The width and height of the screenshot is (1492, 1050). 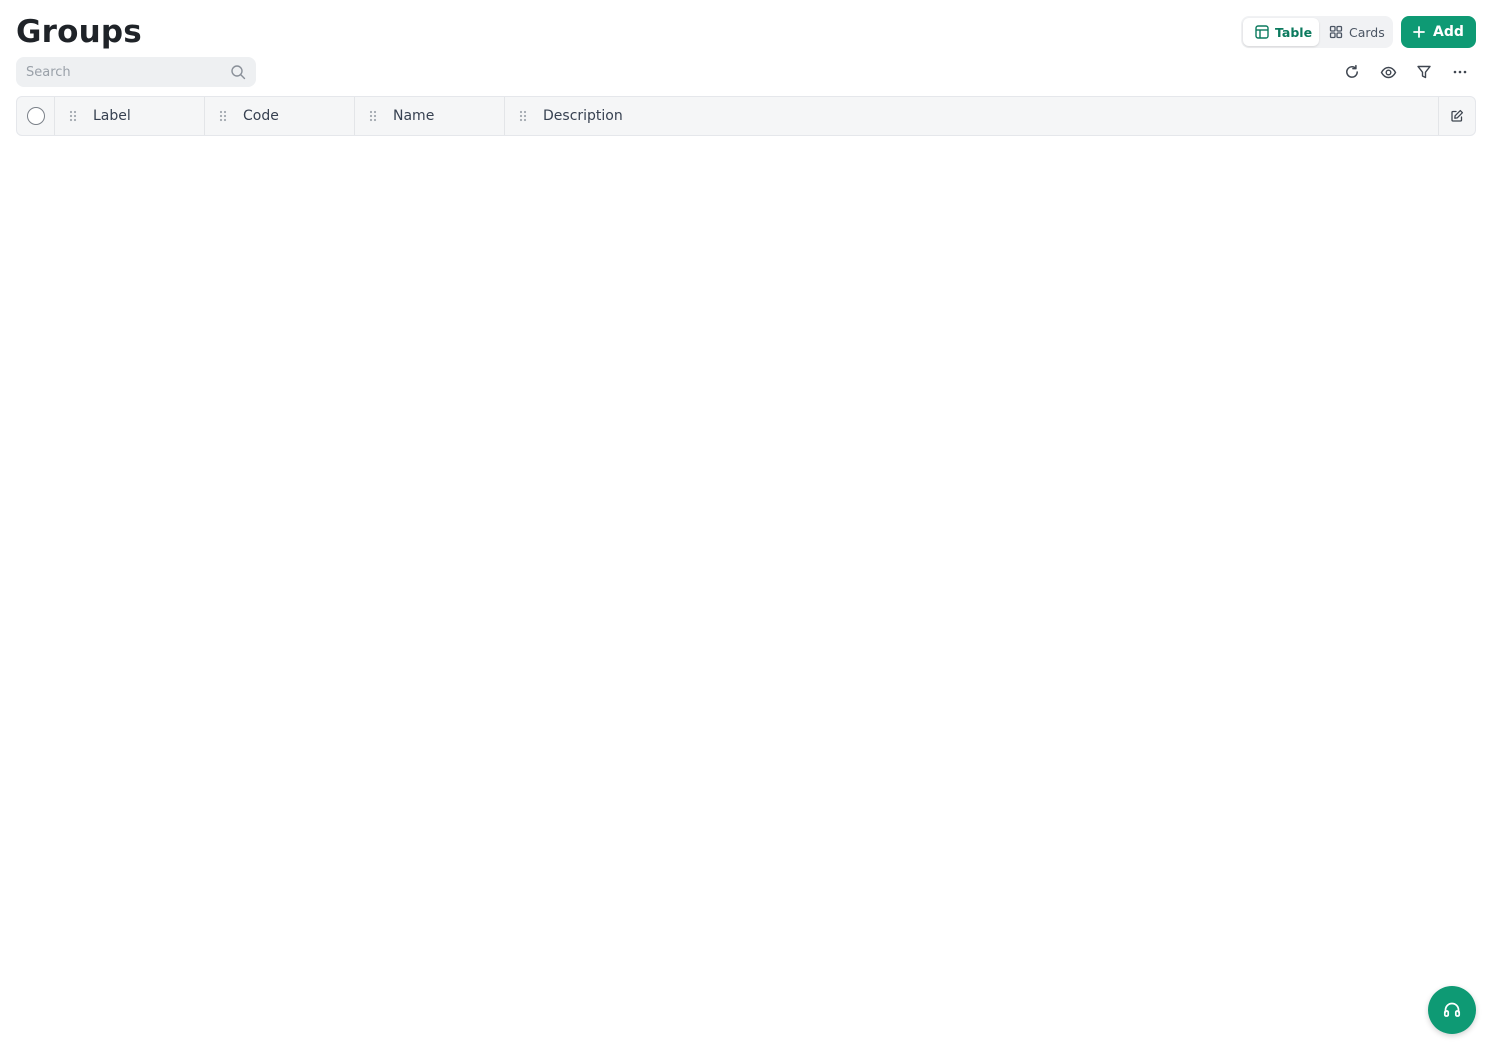 I want to click on search-input, so click(x=118, y=72).